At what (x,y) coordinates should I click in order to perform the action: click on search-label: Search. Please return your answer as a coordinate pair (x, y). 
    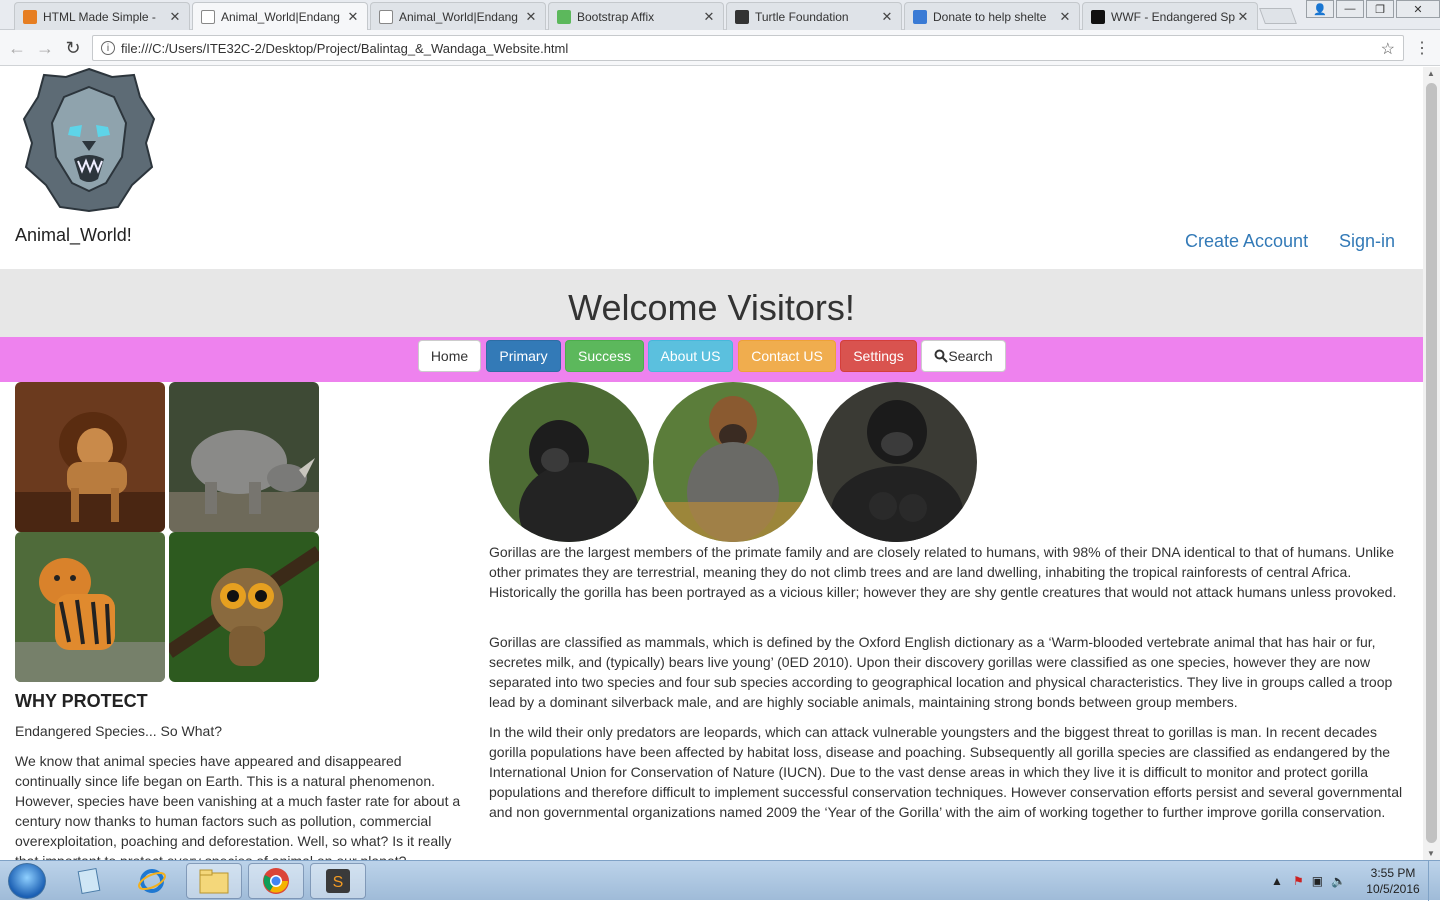
    Looking at the image, I should click on (970, 356).